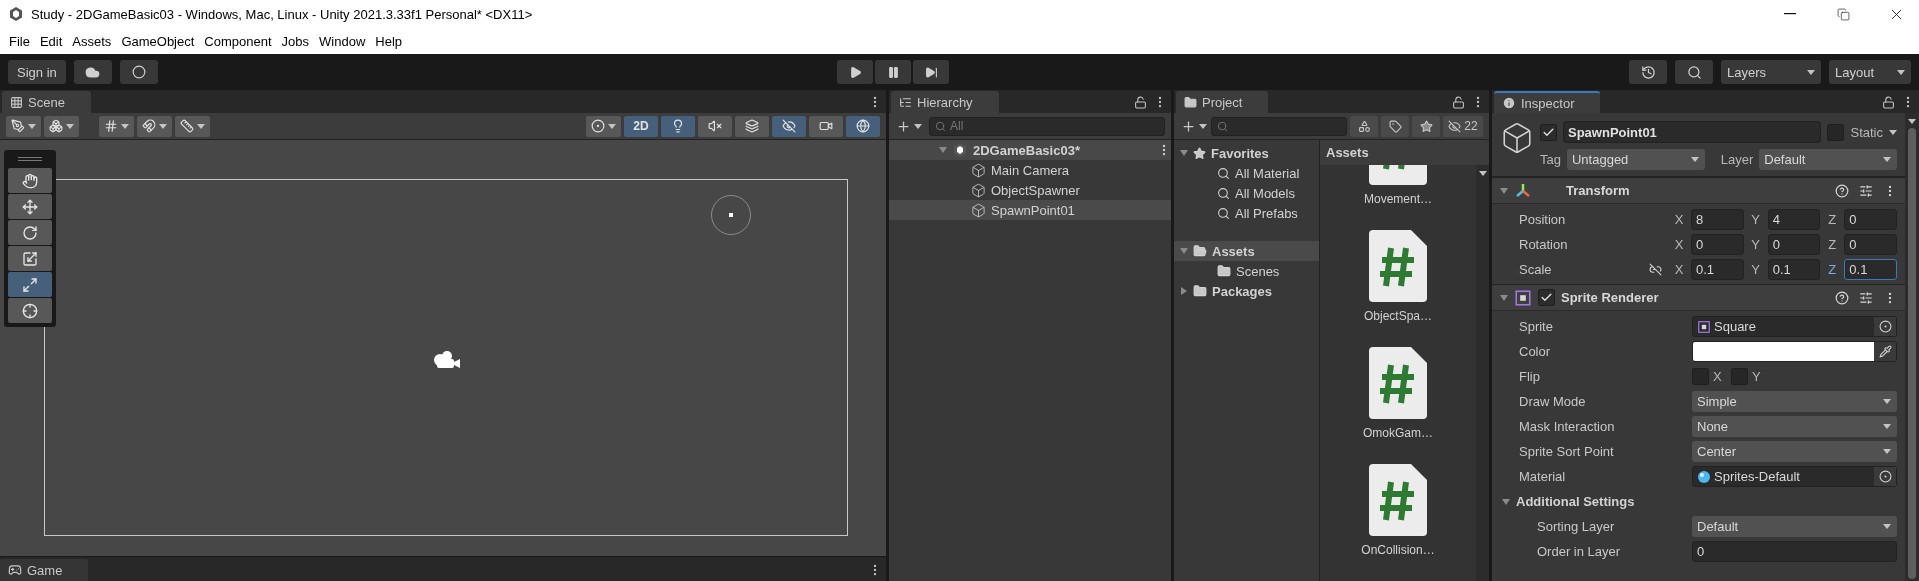  Describe the element at coordinates (1246, 213) in the screenshot. I see `project-tree-item: All Prefabs` at that location.